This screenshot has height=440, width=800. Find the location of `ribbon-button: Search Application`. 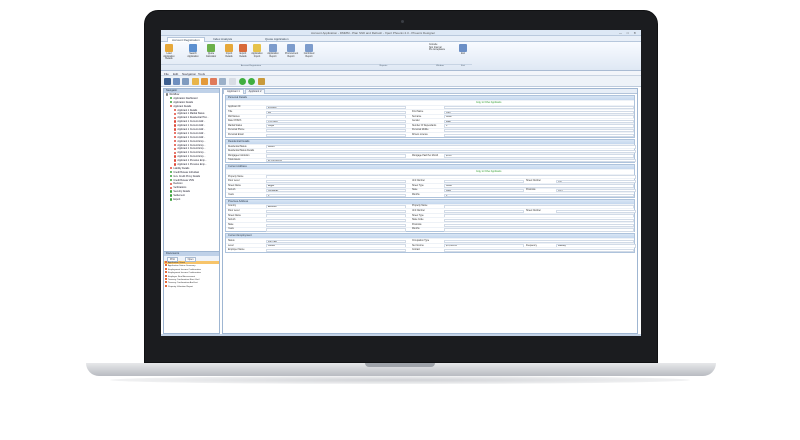

ribbon-button: Search Application is located at coordinates (193, 51).